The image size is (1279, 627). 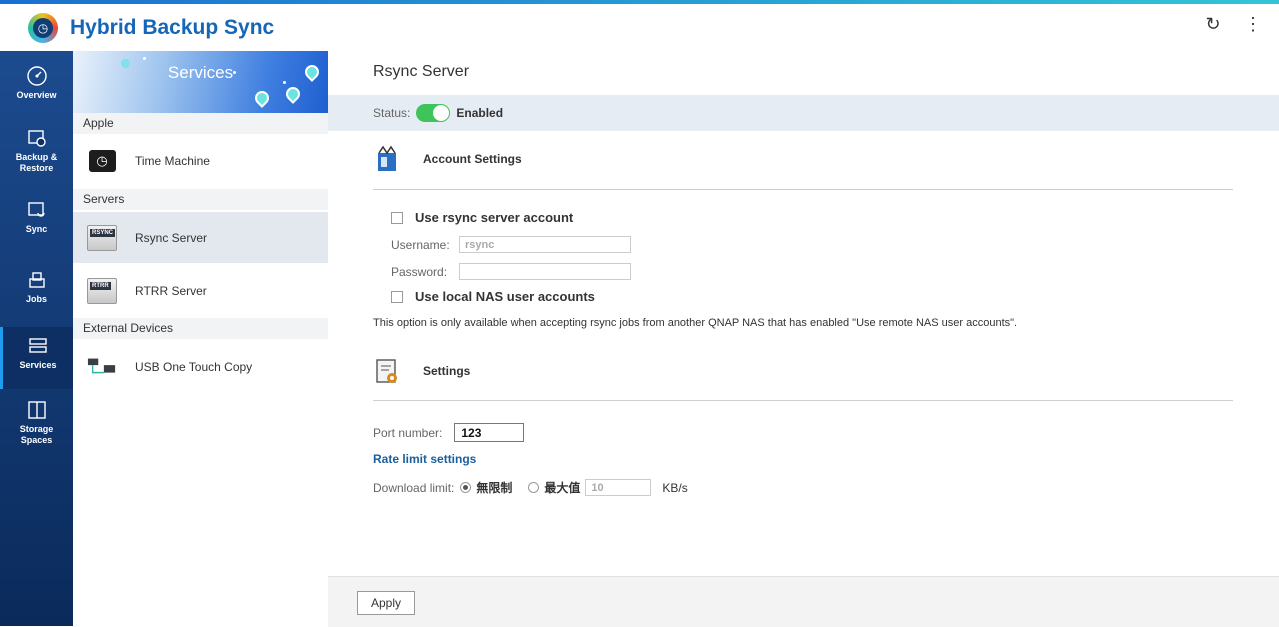 I want to click on nav-label: Backup &, so click(x=36, y=157).